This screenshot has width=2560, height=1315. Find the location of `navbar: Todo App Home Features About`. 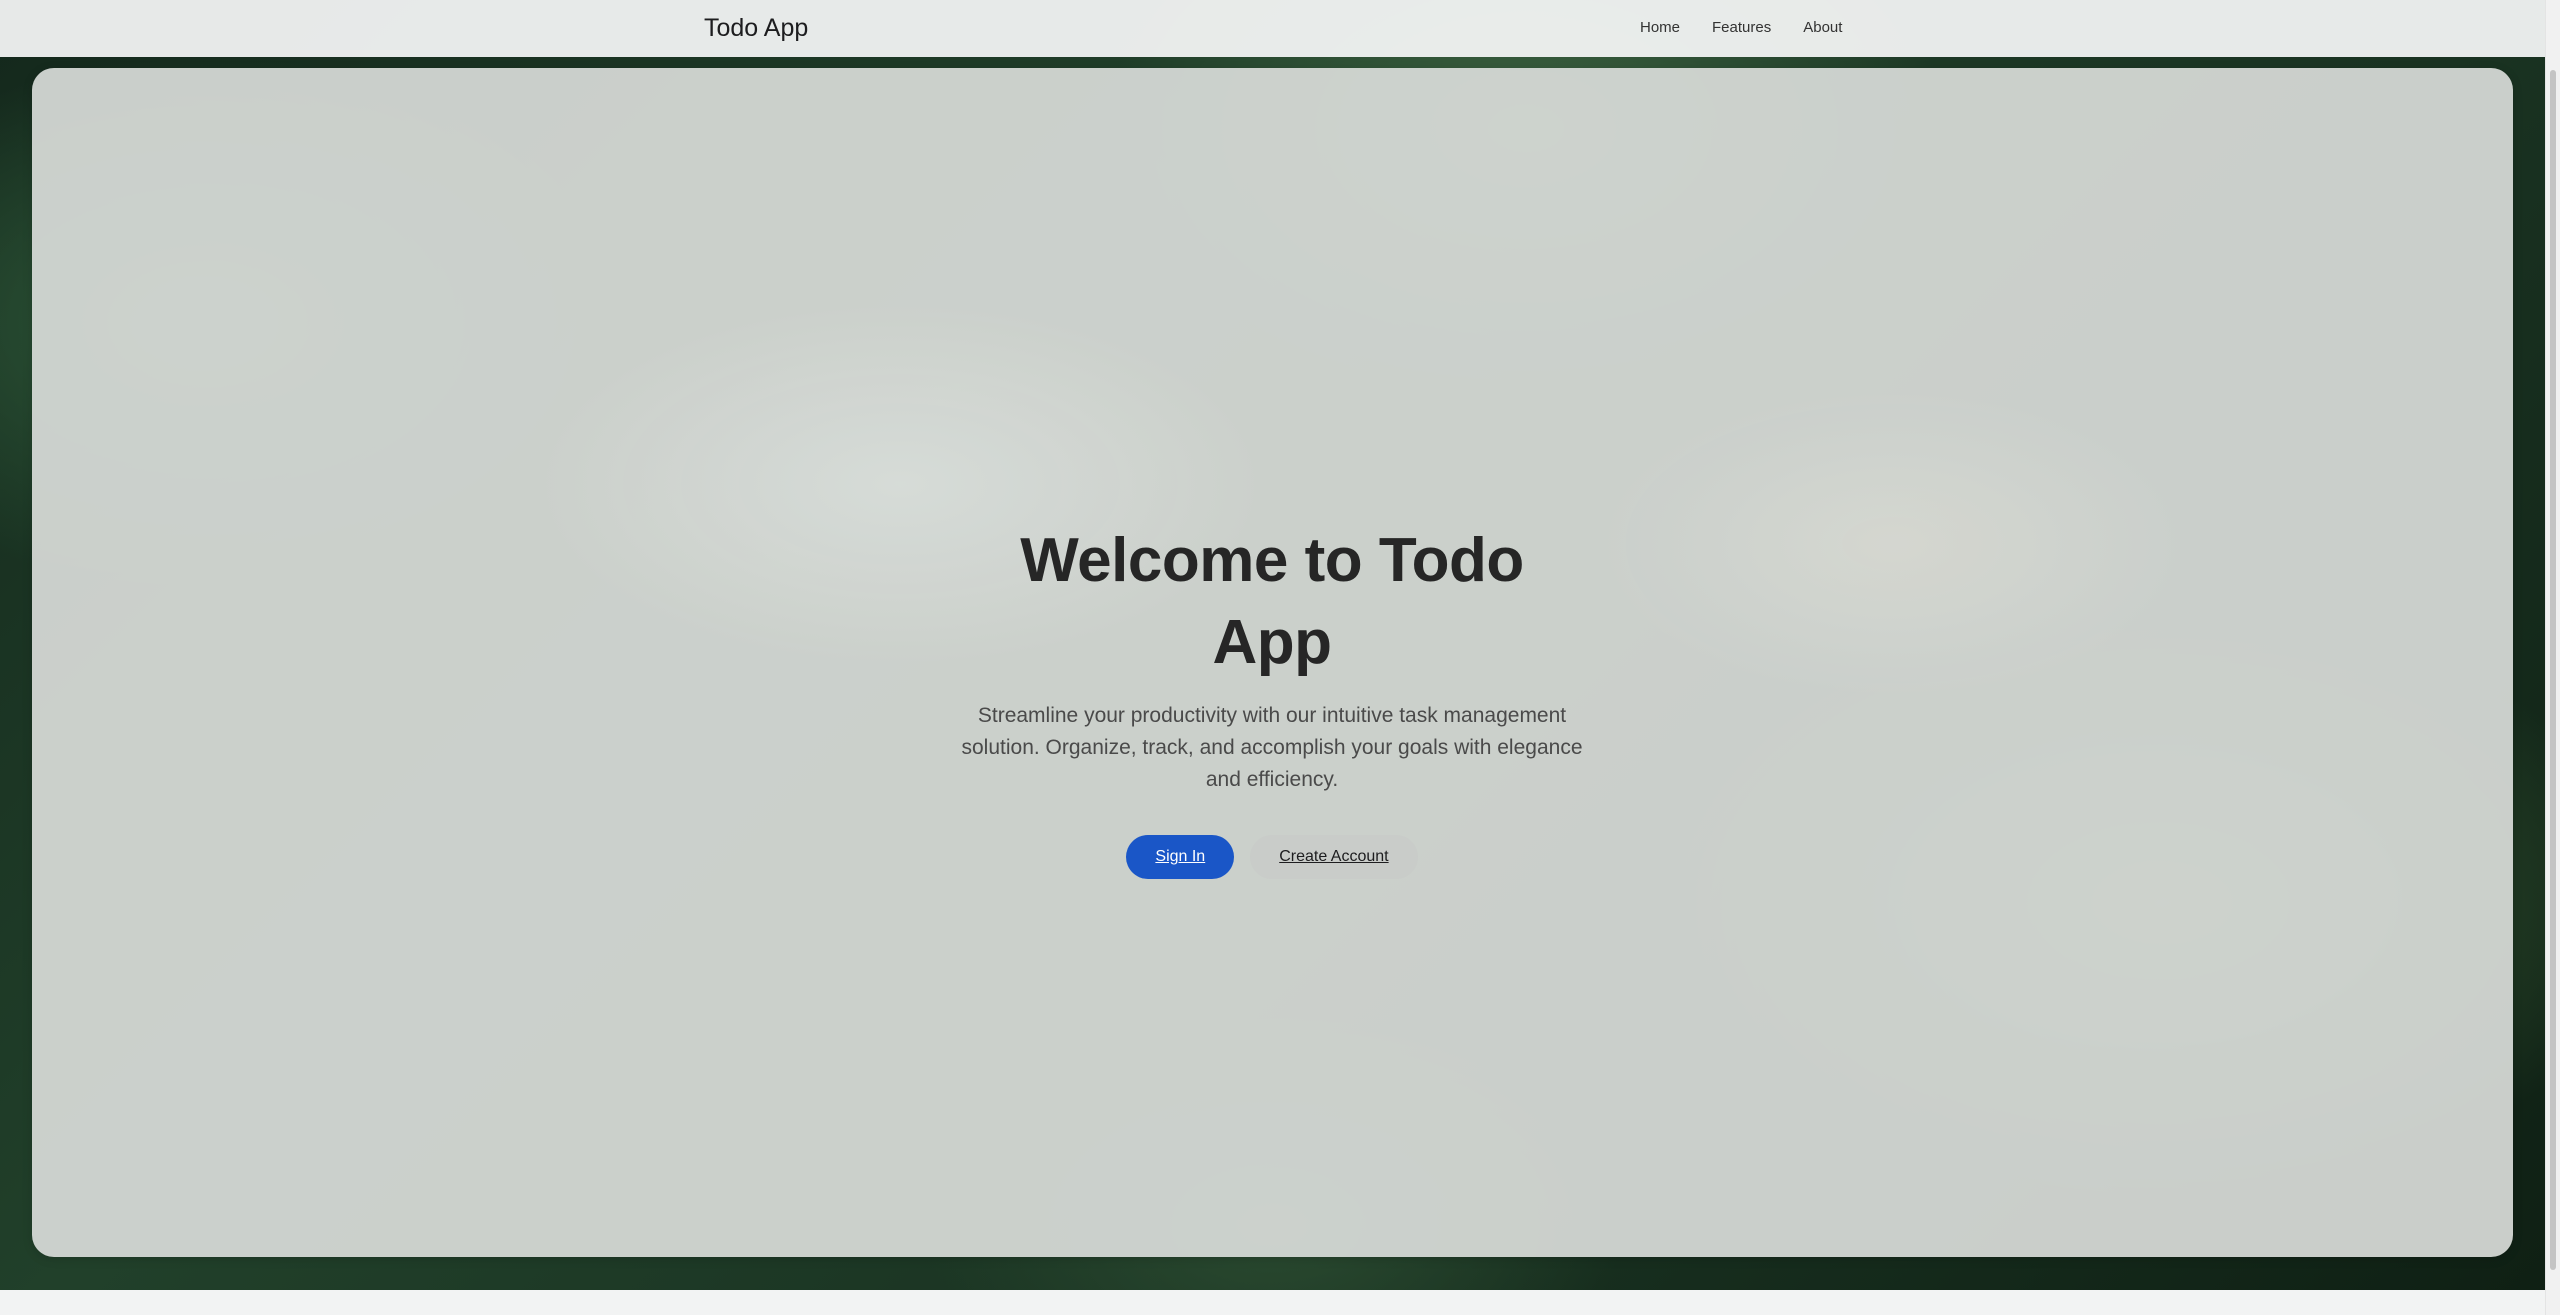

navbar: Todo App Home Features About is located at coordinates (1272, 28).